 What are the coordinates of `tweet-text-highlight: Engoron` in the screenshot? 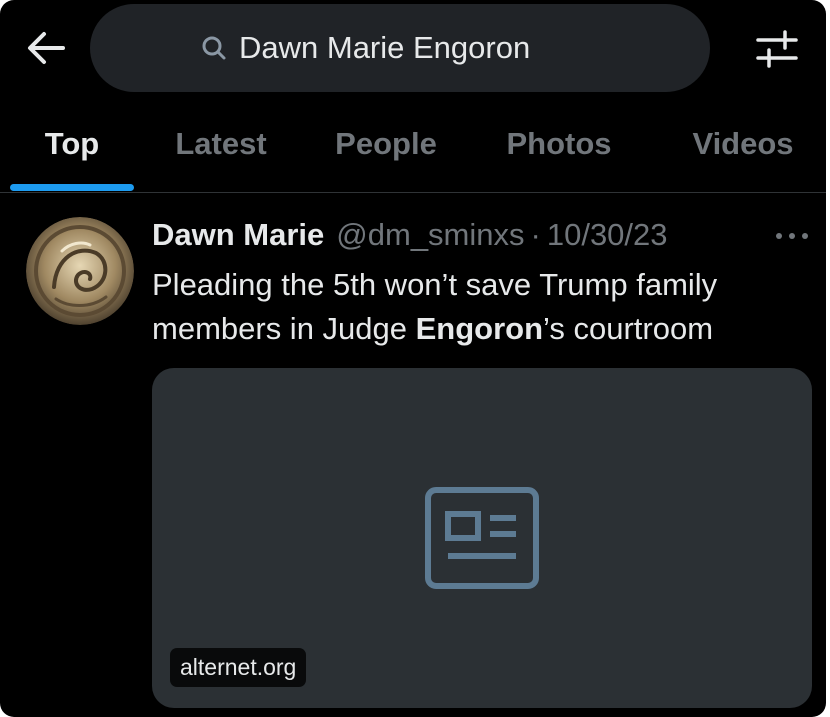 It's located at (479, 328).